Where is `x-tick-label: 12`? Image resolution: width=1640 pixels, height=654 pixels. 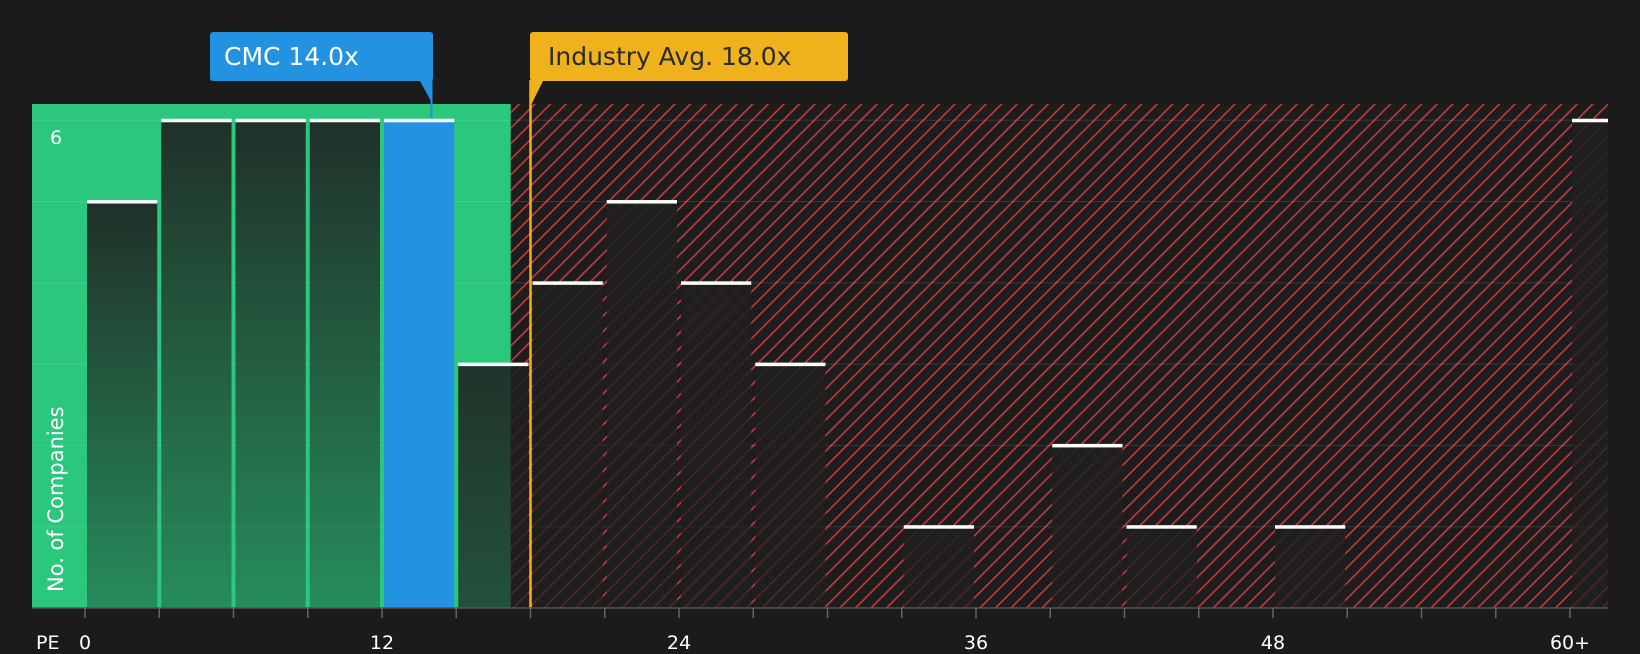 x-tick-label: 12 is located at coordinates (382, 641).